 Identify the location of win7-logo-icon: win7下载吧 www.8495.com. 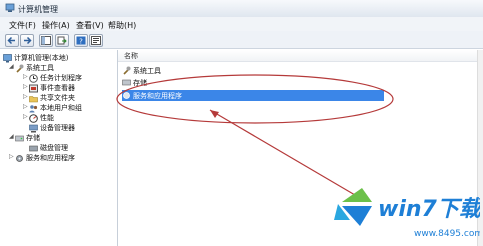
(408, 213).